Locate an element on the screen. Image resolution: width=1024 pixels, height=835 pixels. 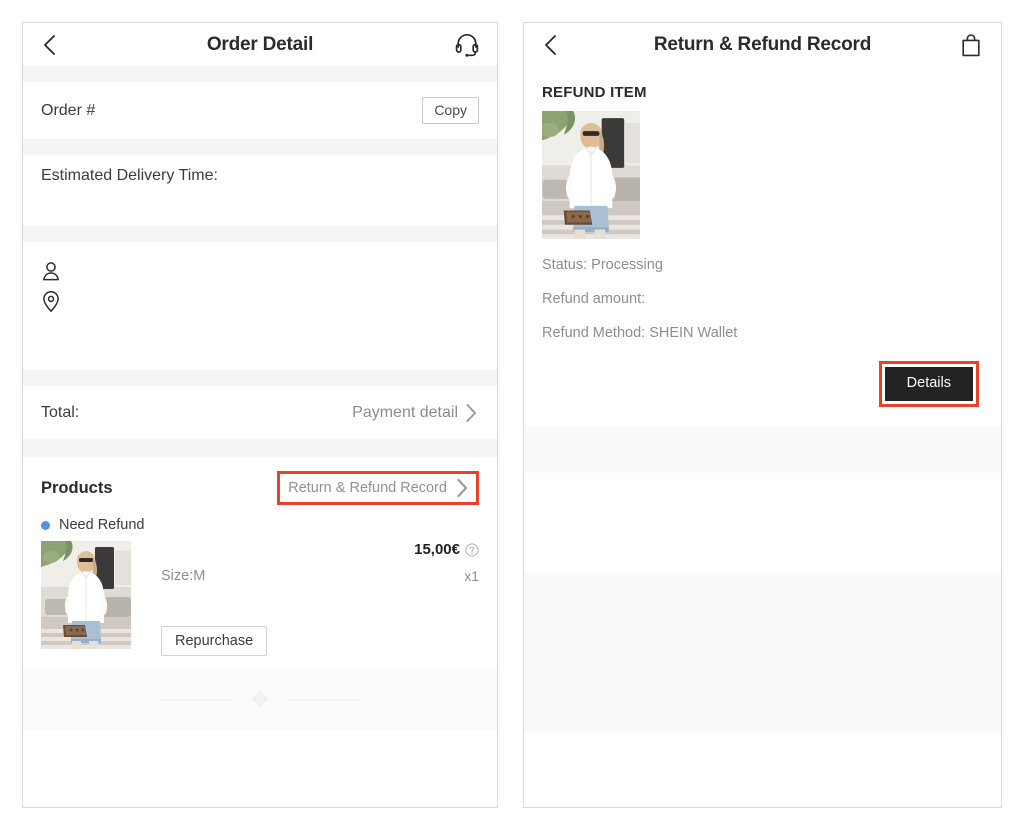
payment-detail-link: Payment detail is located at coordinates (415, 413).